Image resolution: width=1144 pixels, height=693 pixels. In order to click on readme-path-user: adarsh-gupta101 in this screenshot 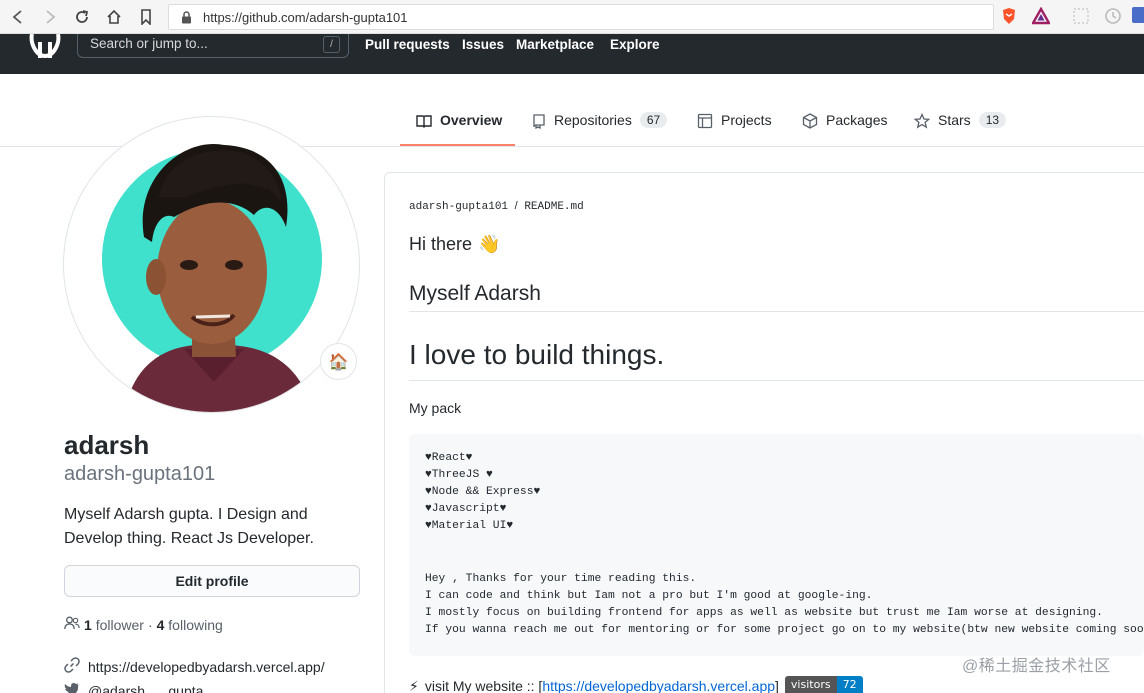, I will do `click(458, 207)`.